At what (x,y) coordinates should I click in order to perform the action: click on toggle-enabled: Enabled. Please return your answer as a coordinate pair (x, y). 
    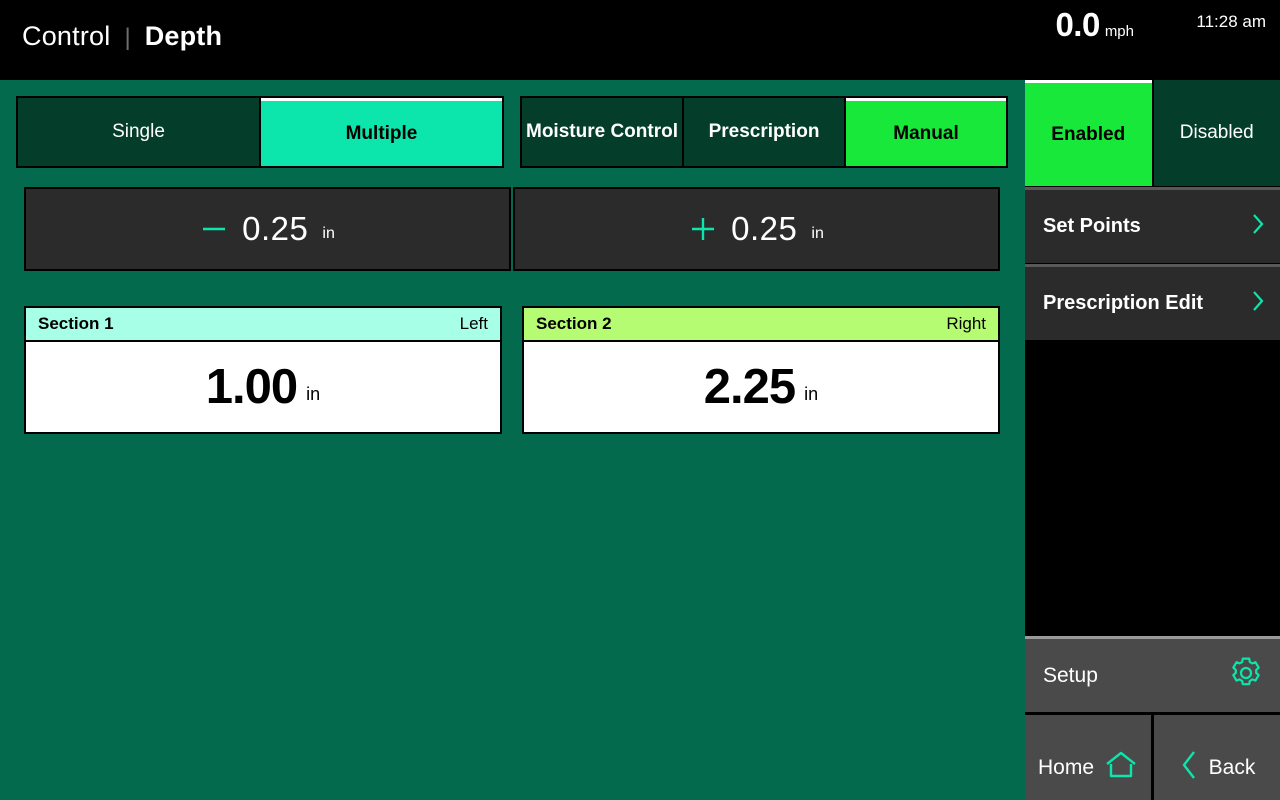
    Looking at the image, I should click on (1088, 133).